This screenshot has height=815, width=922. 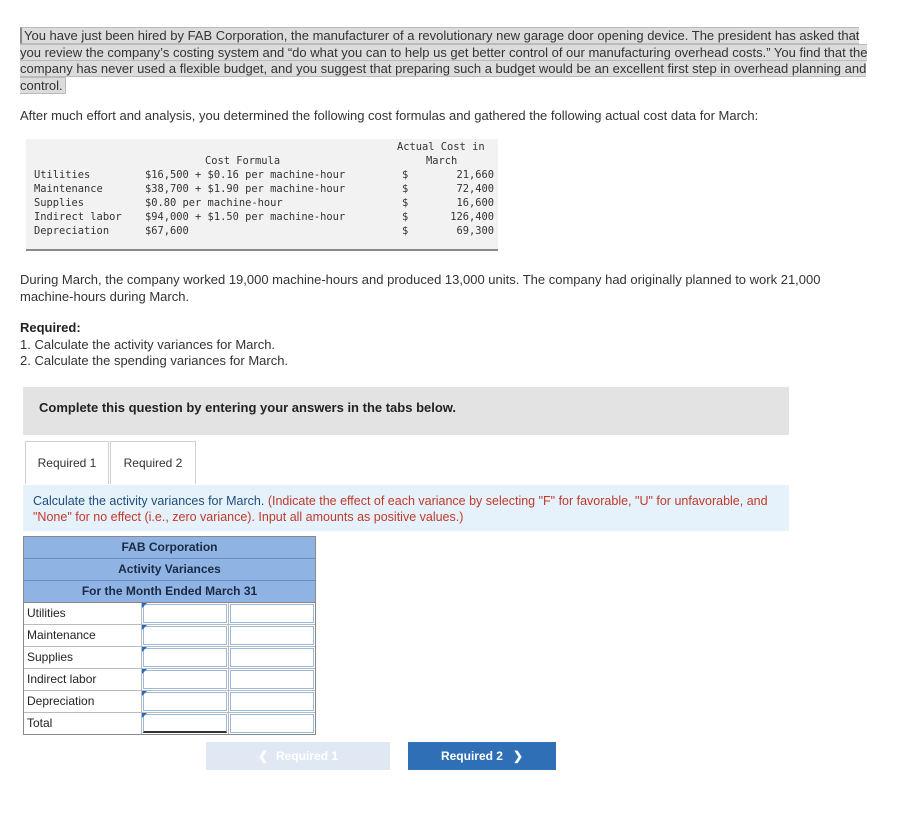 What do you see at coordinates (475, 203) in the screenshot?
I see `cost-row-actual: 16,600` at bounding box center [475, 203].